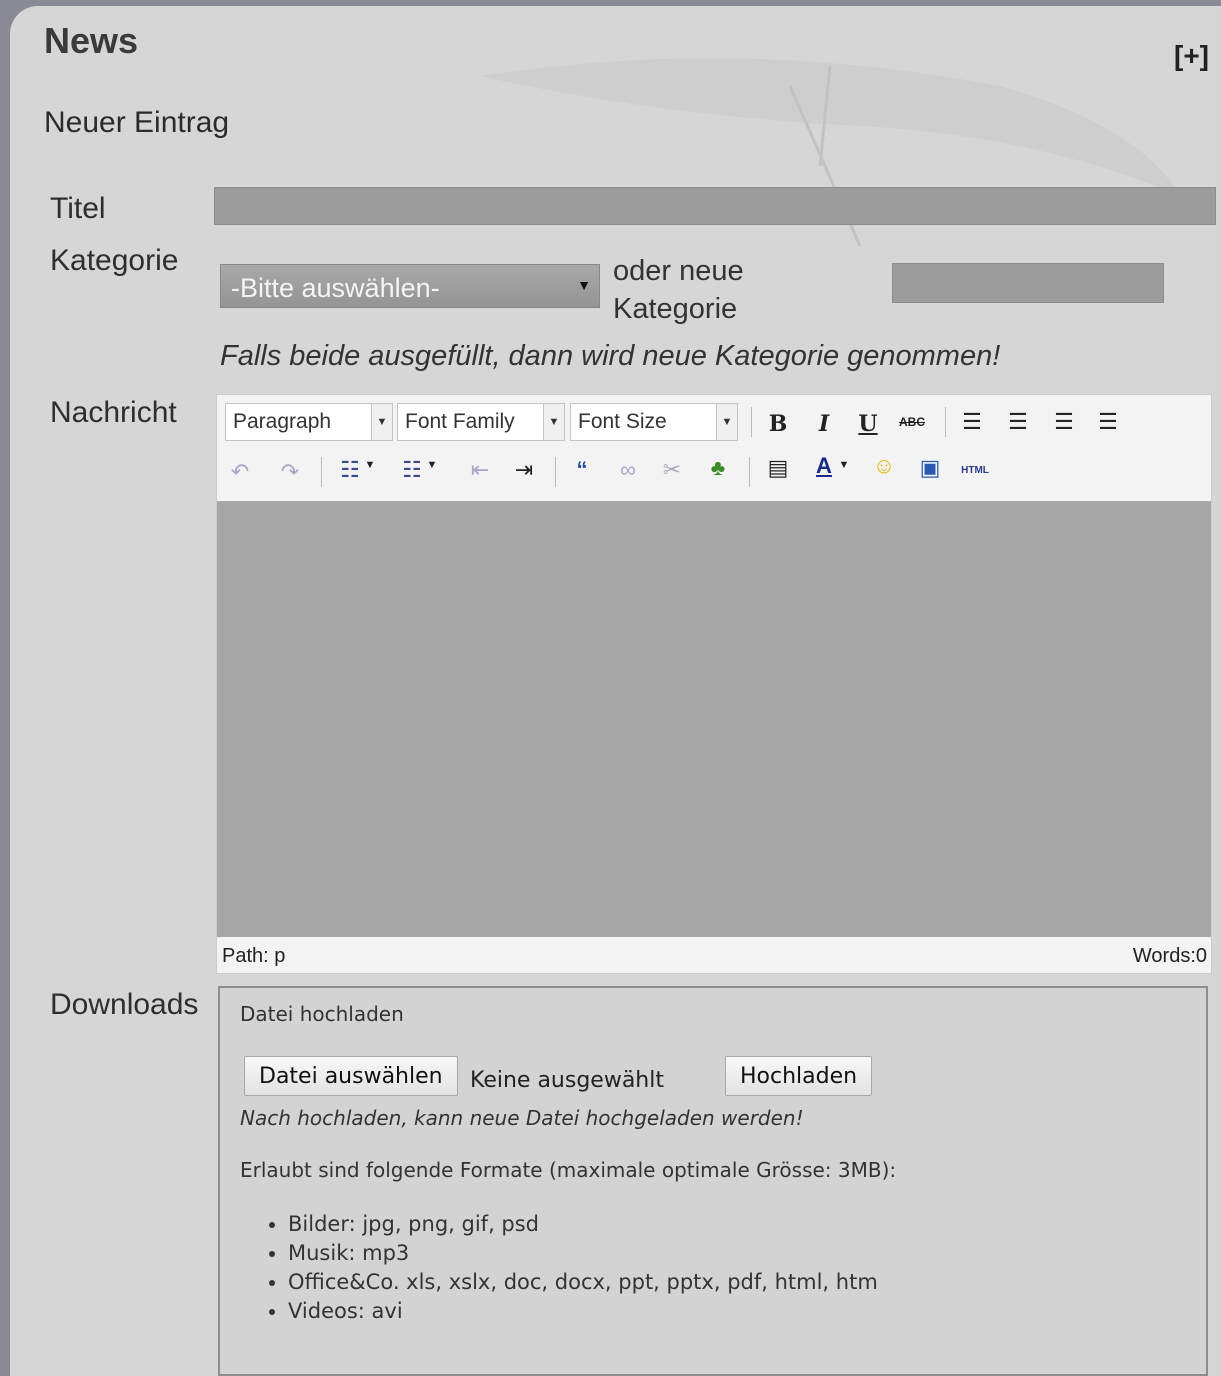 Image resolution: width=1221 pixels, height=1376 pixels. Describe the element at coordinates (678, 271) in the screenshot. I see `new-category-label-line1: oder neue` at that location.